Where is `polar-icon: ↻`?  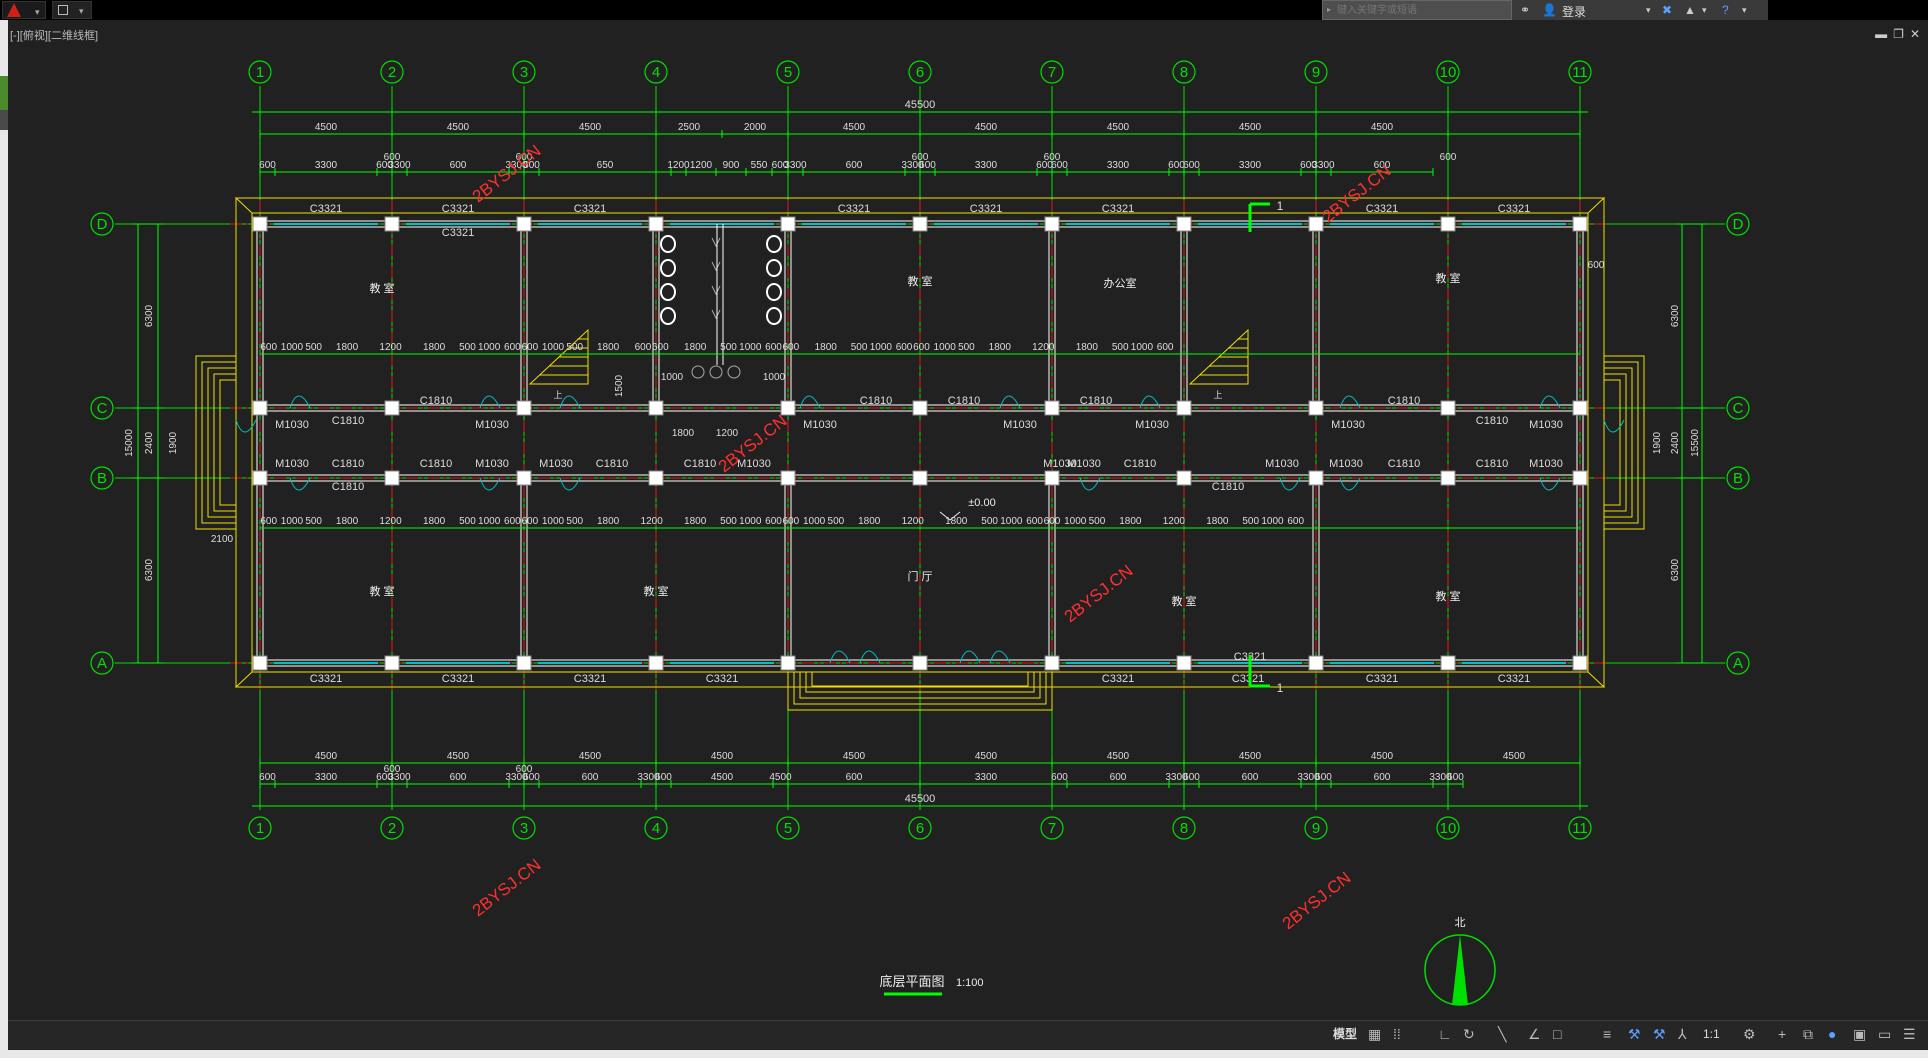
polar-icon: ↻ is located at coordinates (1469, 1034).